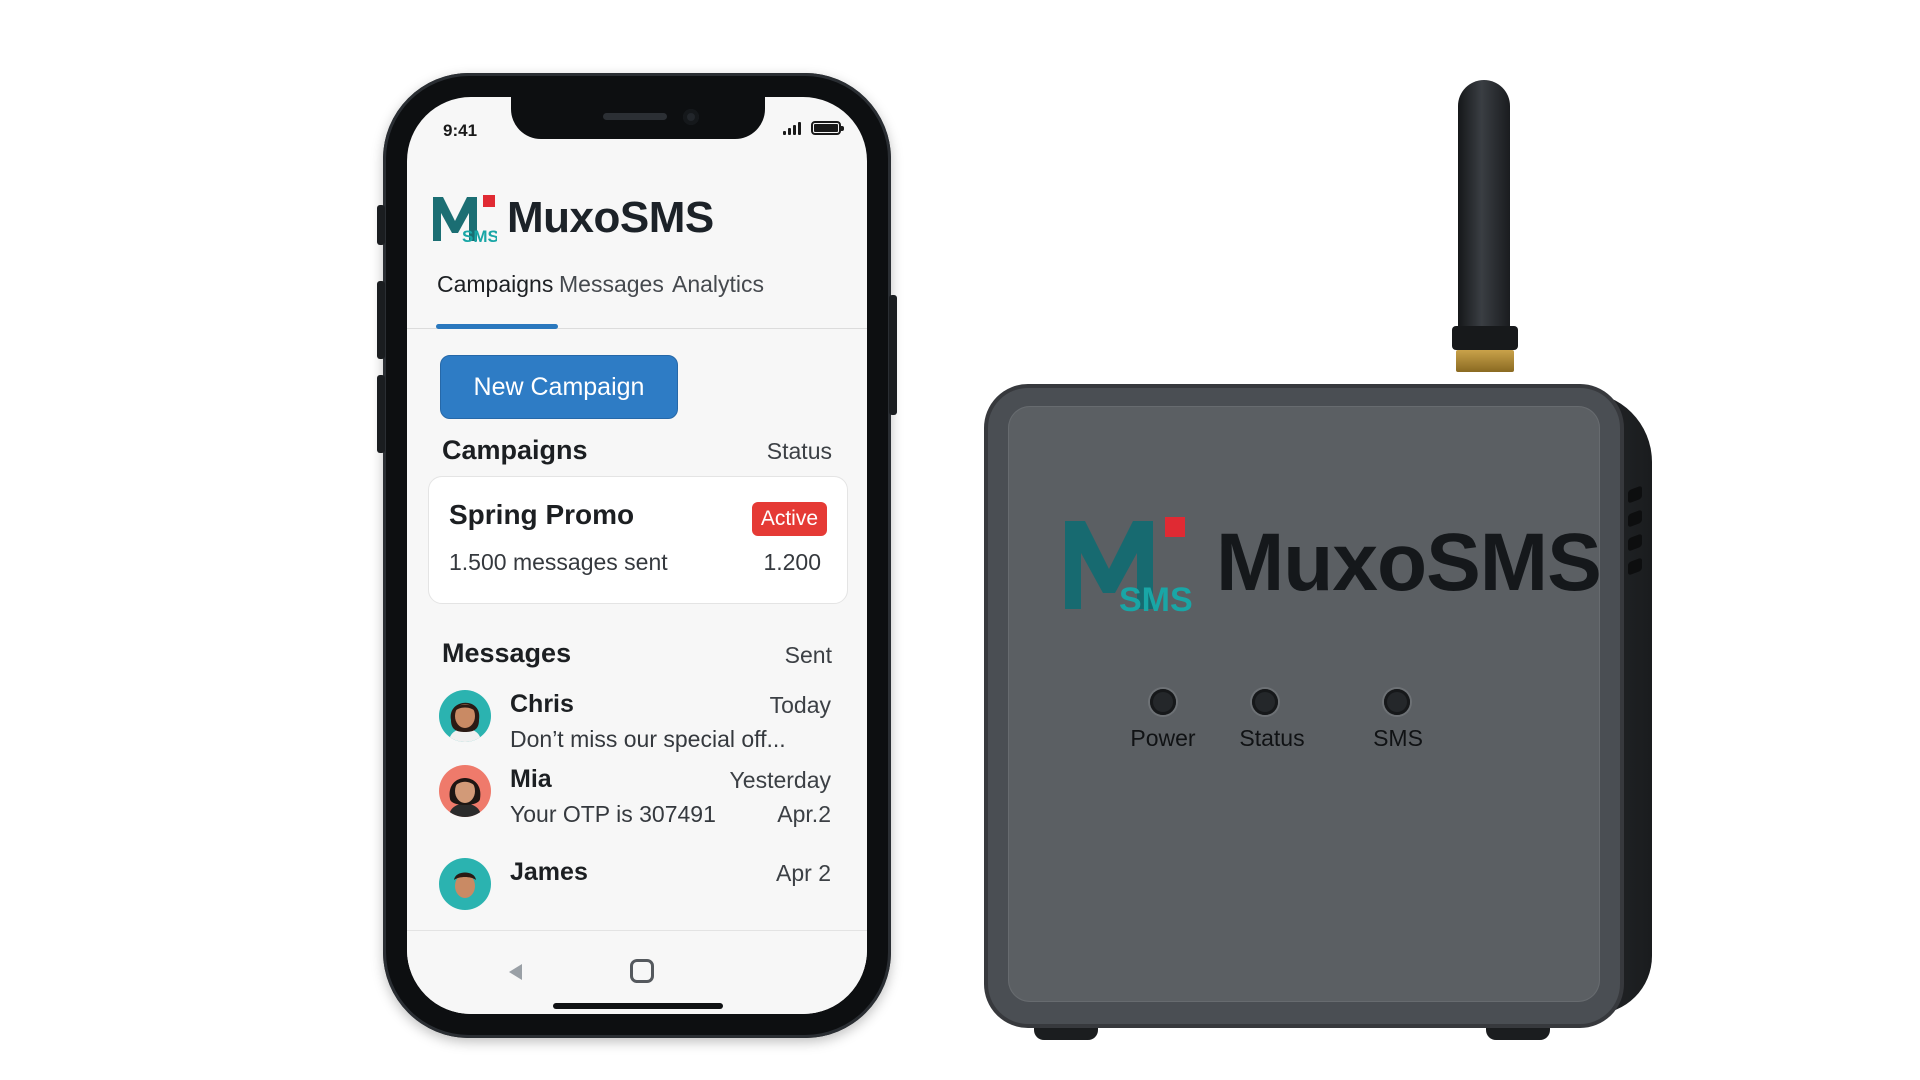 This screenshot has height=1080, width=1920. I want to click on campaign-sent-count: 1.500 messages sent, so click(558, 562).